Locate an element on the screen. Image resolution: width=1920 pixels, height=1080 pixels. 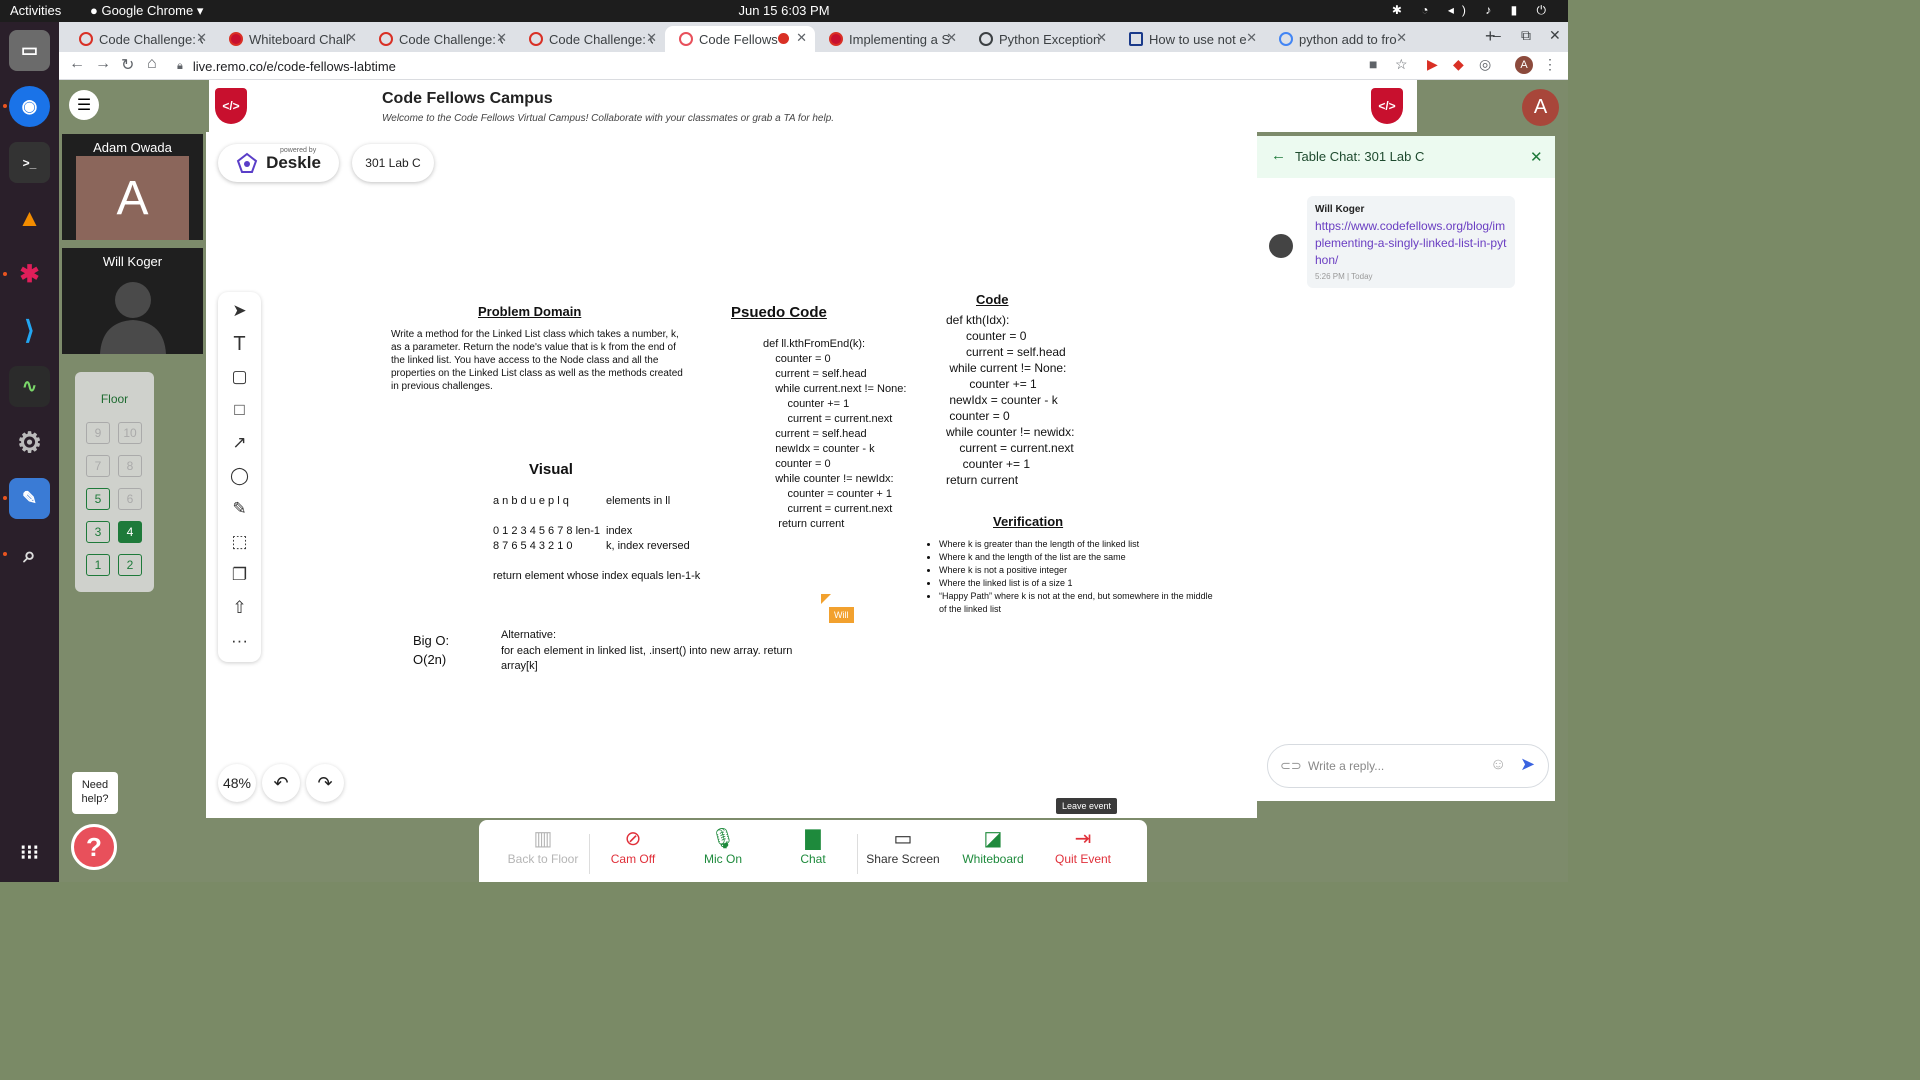
chat-button: ▇ Chat is located at coordinates (813, 852).